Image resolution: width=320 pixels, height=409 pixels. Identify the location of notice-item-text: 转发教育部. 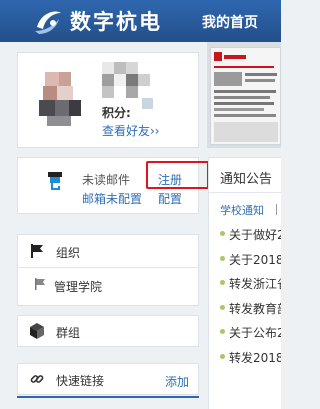
(255, 308).